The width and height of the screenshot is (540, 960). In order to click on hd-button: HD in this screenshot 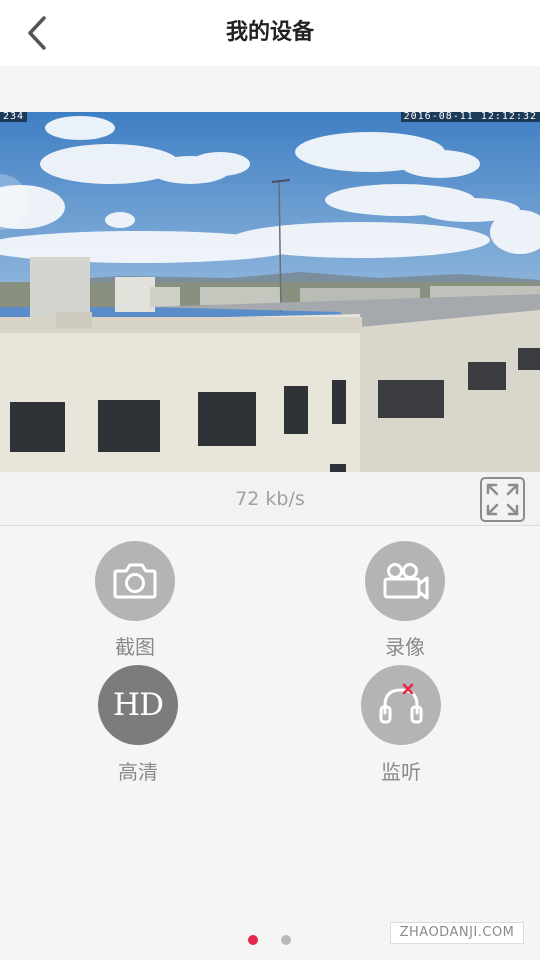, I will do `click(138, 705)`.